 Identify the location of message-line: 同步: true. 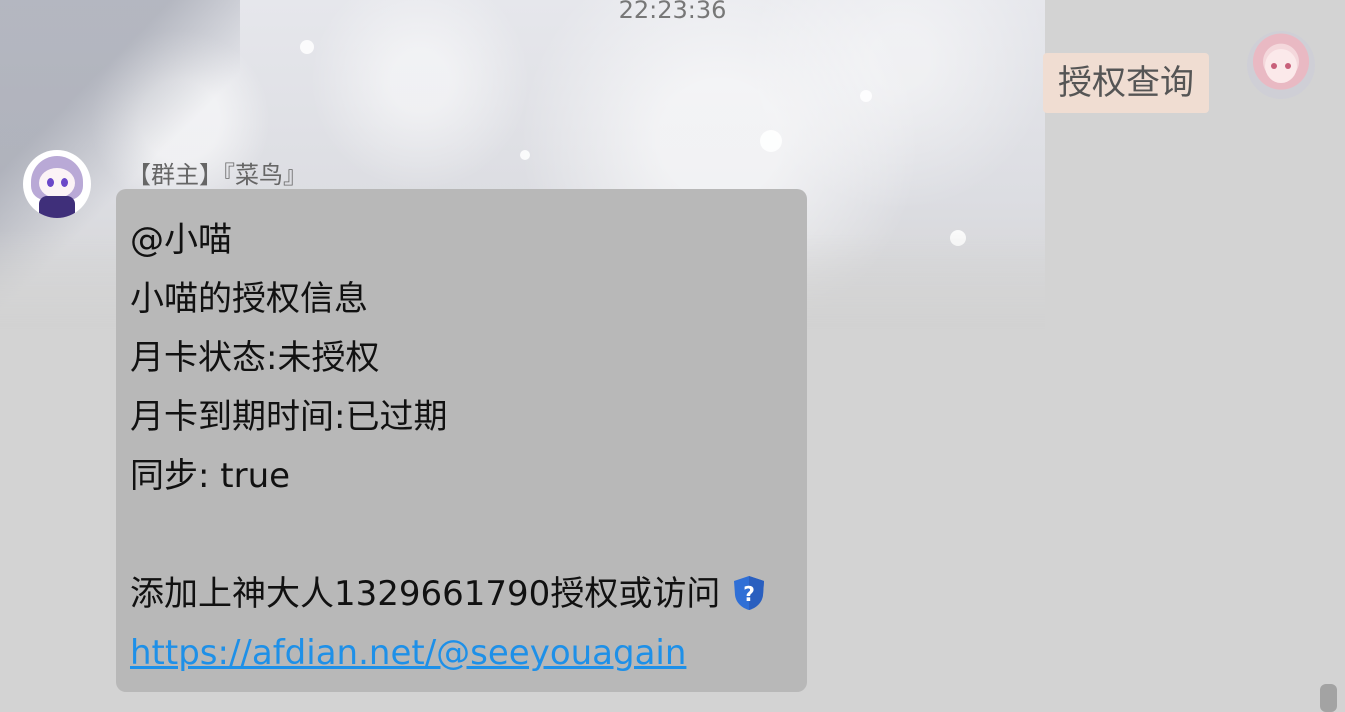
(210, 476).